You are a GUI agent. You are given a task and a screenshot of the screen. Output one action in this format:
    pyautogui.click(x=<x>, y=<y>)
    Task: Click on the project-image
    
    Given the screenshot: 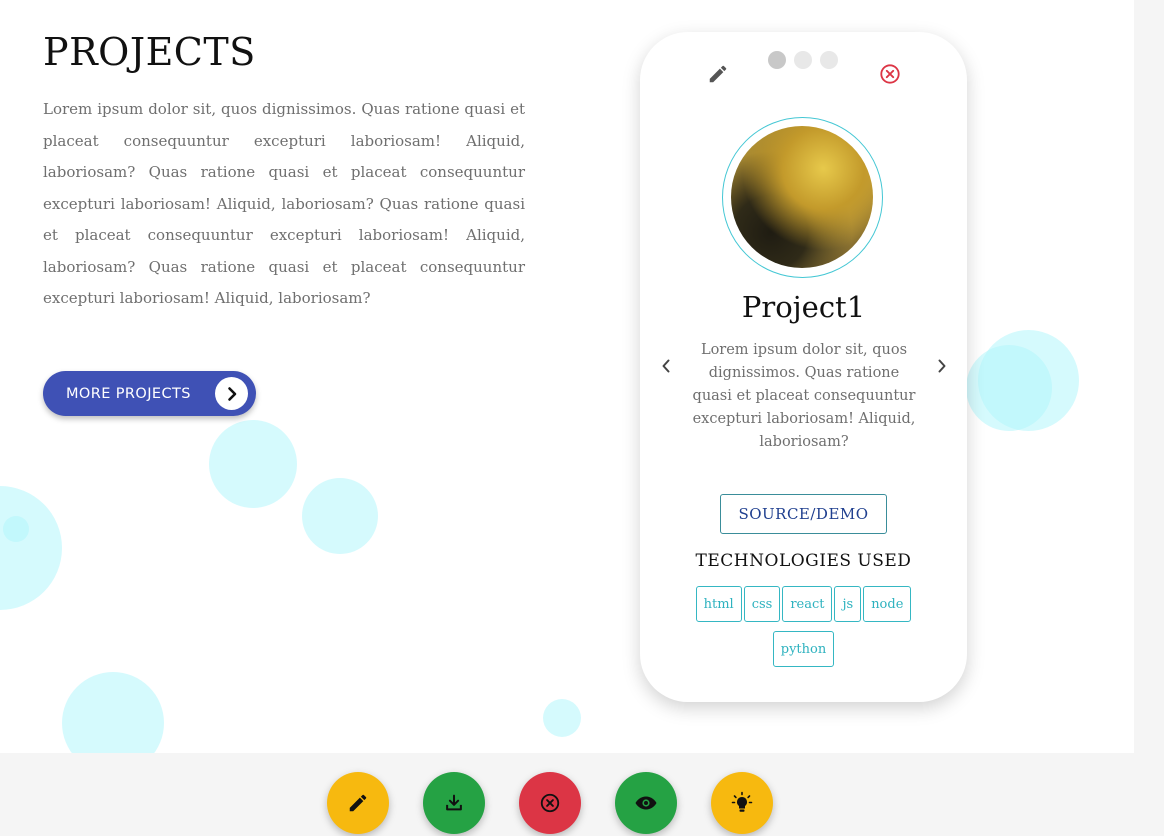 What is the action you would take?
    pyautogui.click(x=802, y=197)
    